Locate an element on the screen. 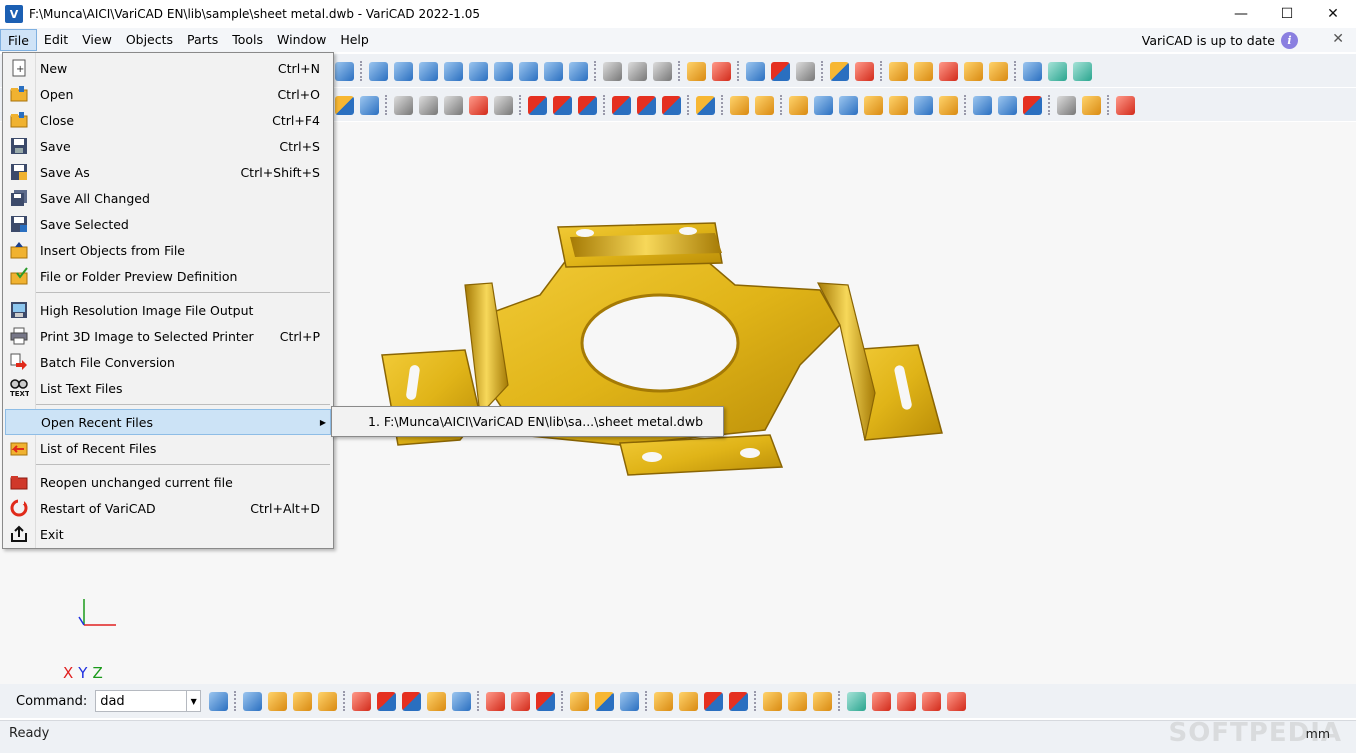  layer-icon is located at coordinates (496, 701).